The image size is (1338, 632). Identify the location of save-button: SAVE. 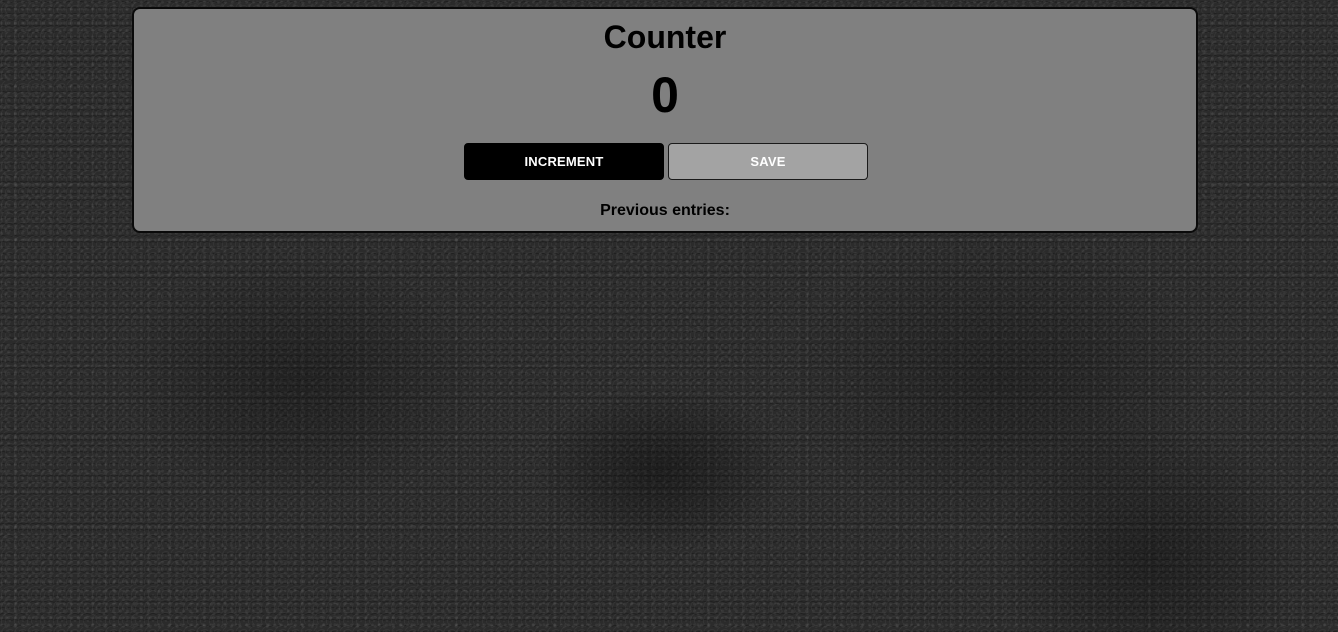
(768, 161).